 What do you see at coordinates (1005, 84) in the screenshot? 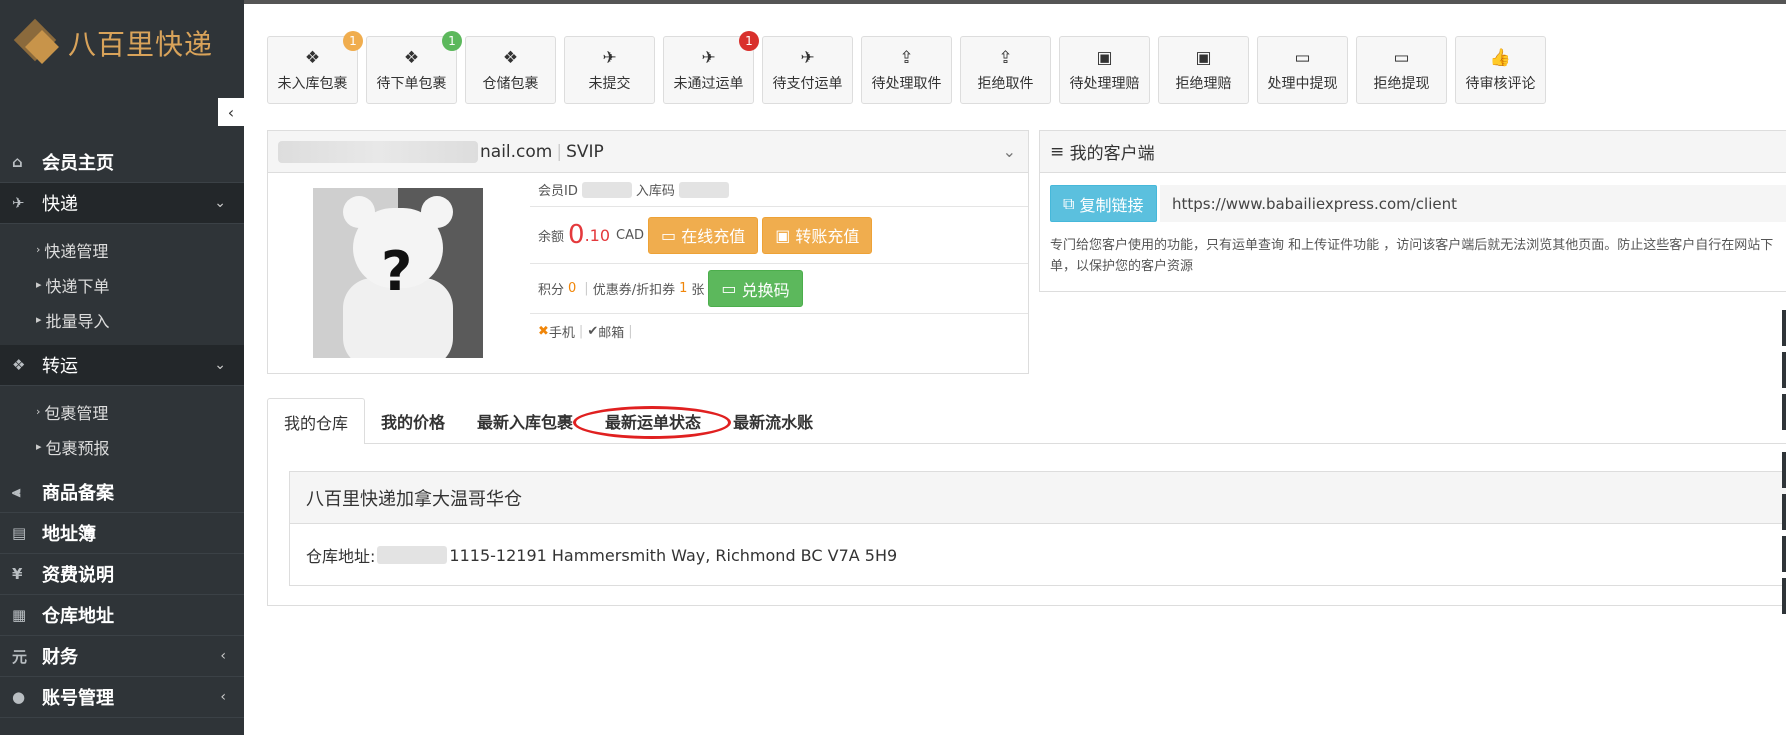
I see `quick-label: 拒绝取件` at bounding box center [1005, 84].